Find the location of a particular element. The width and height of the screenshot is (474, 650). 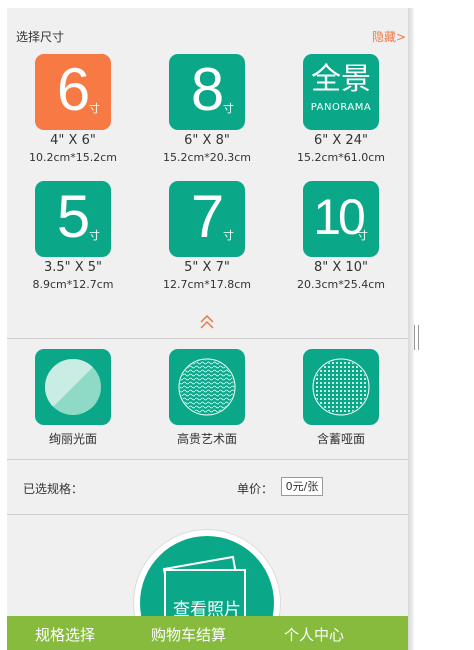

matte-dots-icon is located at coordinates (341, 387).